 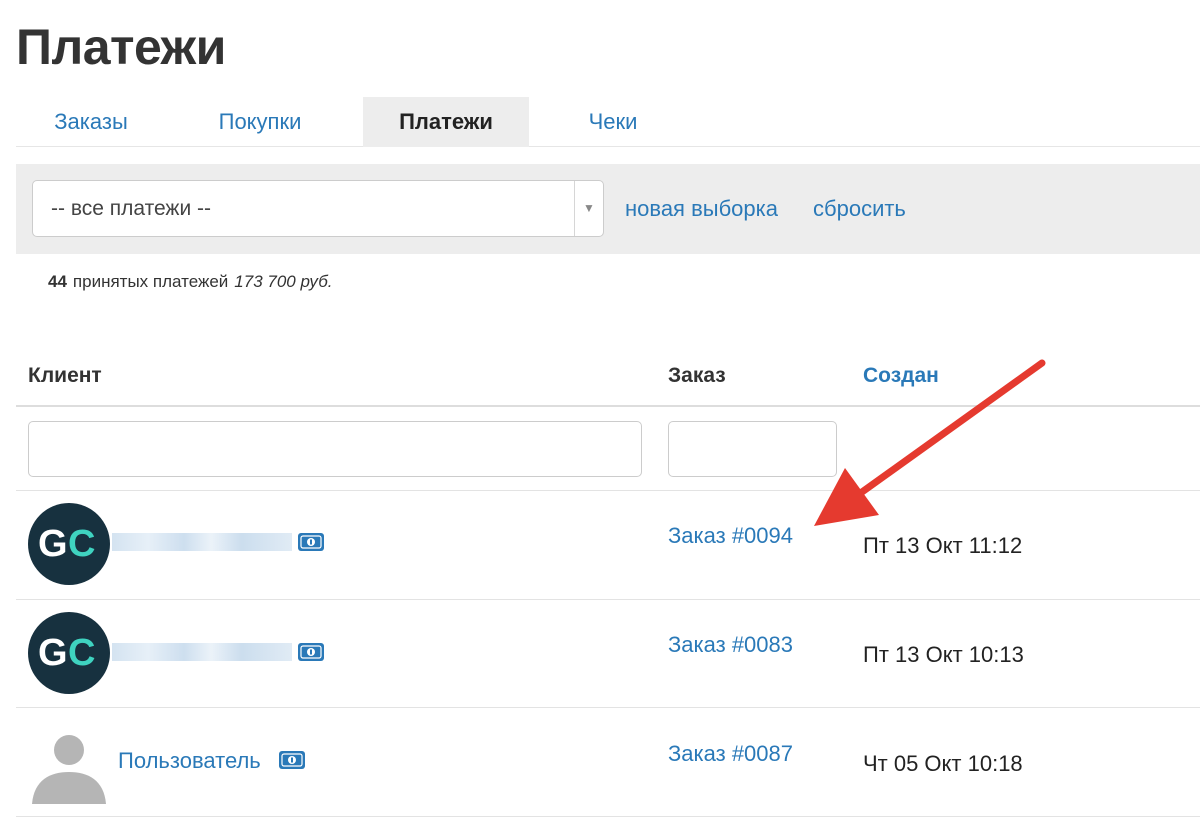 I want to click on client-filter-input, so click(x=335, y=449).